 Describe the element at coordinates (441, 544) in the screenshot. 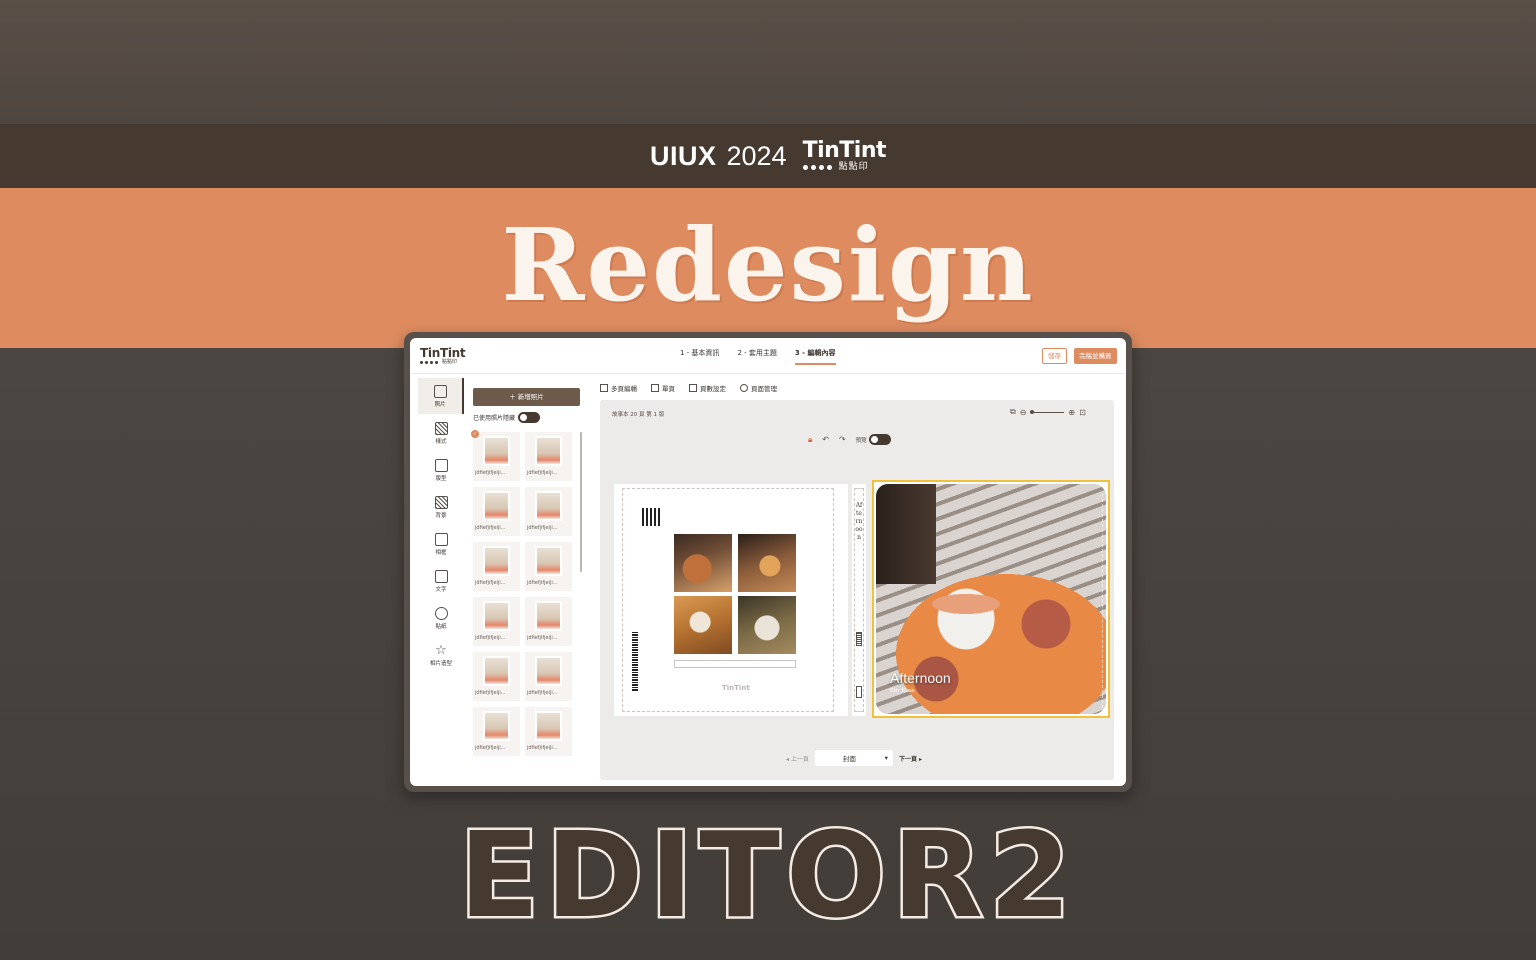

I see `sidebar-item-frames: 相框` at that location.